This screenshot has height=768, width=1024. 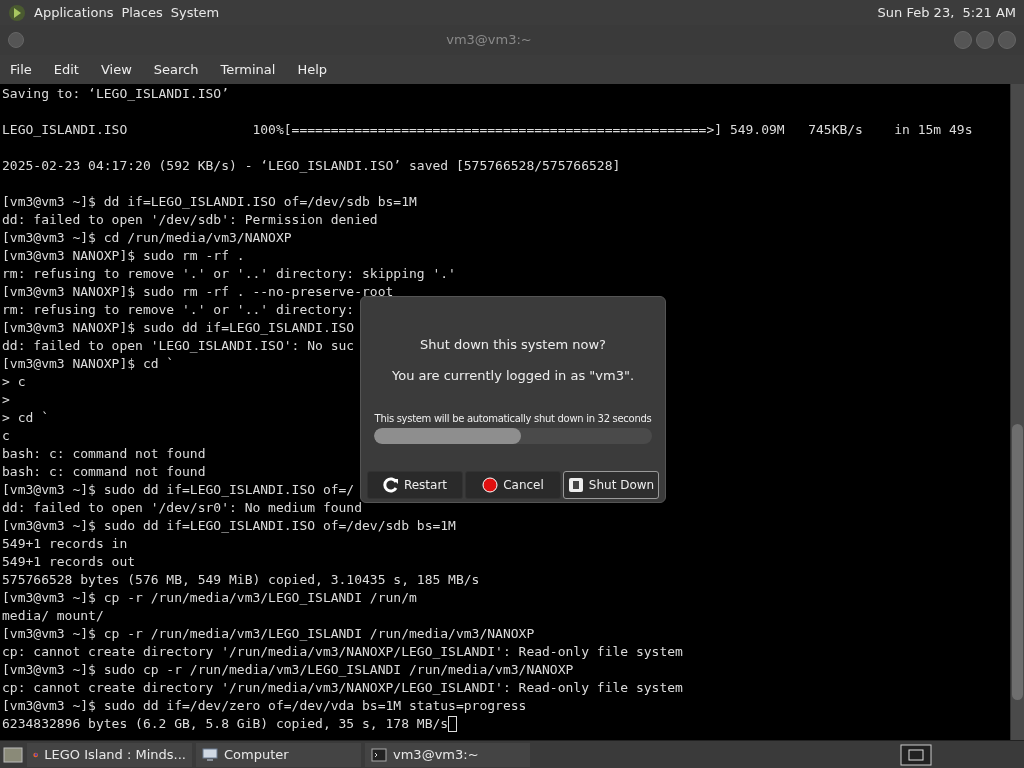 What do you see at coordinates (178, 490) in the screenshot?
I see `terminal-line: [vm3@vm3 ~]$ sudo dd if=LEGO_ISLANDI.ISO of=/` at bounding box center [178, 490].